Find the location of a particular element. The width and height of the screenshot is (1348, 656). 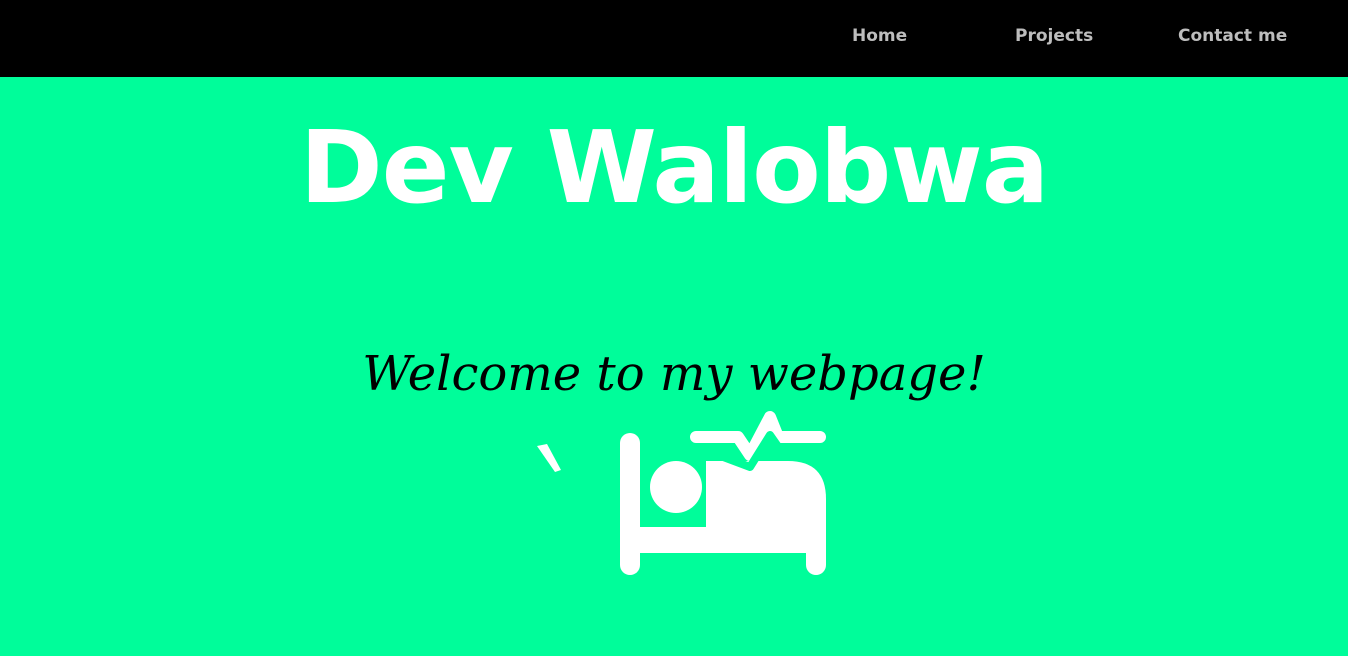

nav-link-projects: Projects is located at coordinates (1054, 36).